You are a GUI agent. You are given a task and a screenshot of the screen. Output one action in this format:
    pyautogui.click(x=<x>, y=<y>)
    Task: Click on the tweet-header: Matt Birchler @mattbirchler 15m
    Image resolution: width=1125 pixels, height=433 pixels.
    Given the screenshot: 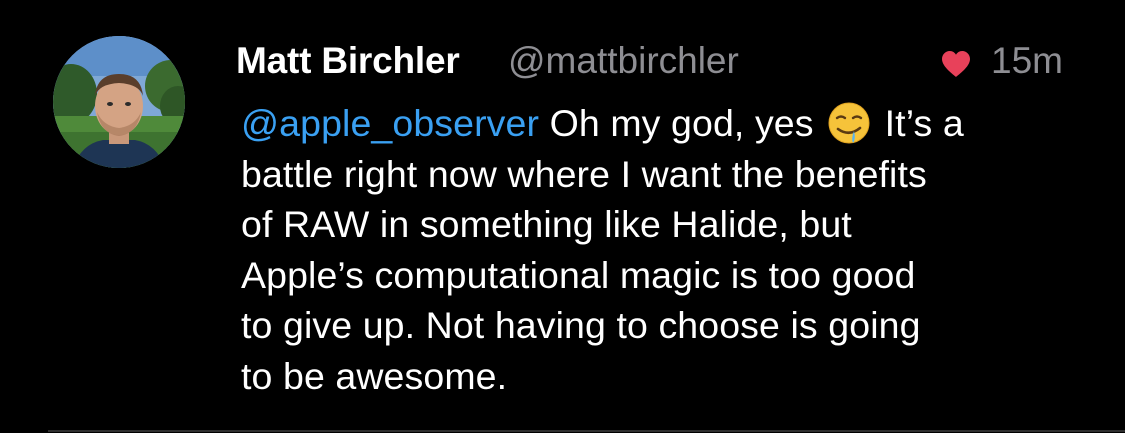 What is the action you would take?
    pyautogui.click(x=651, y=63)
    